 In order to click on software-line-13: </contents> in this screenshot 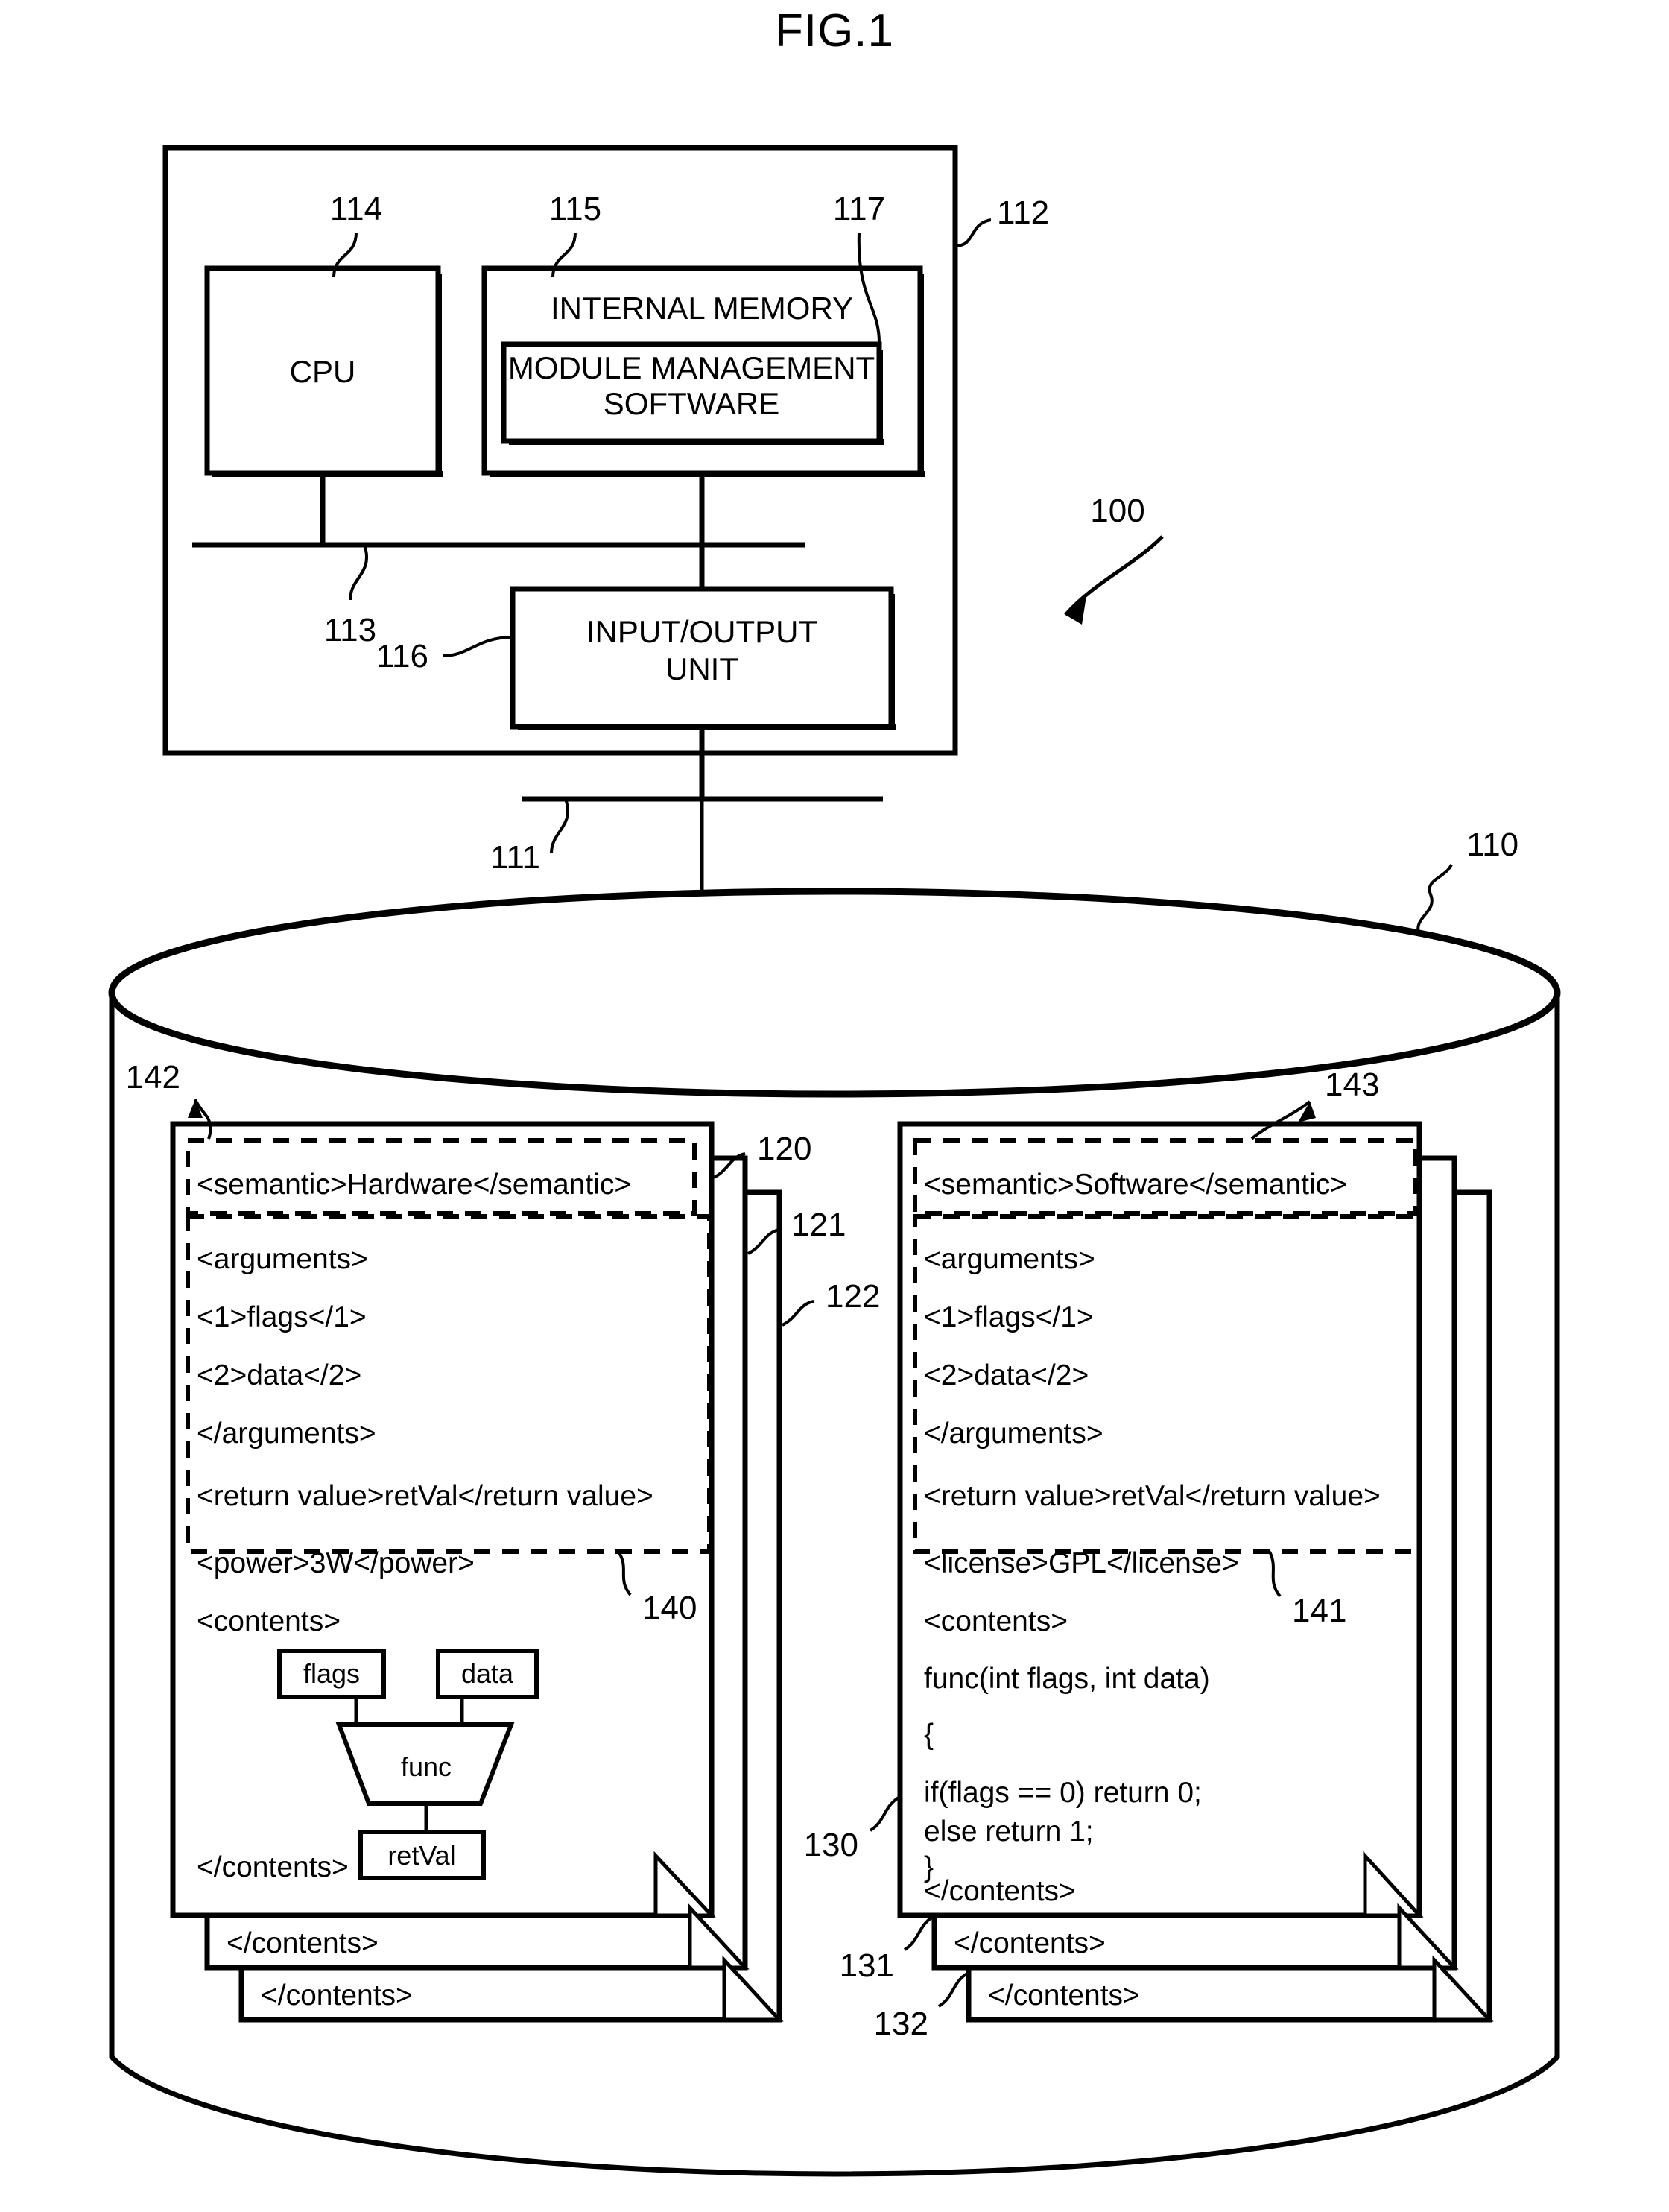, I will do `click(1000, 1891)`.